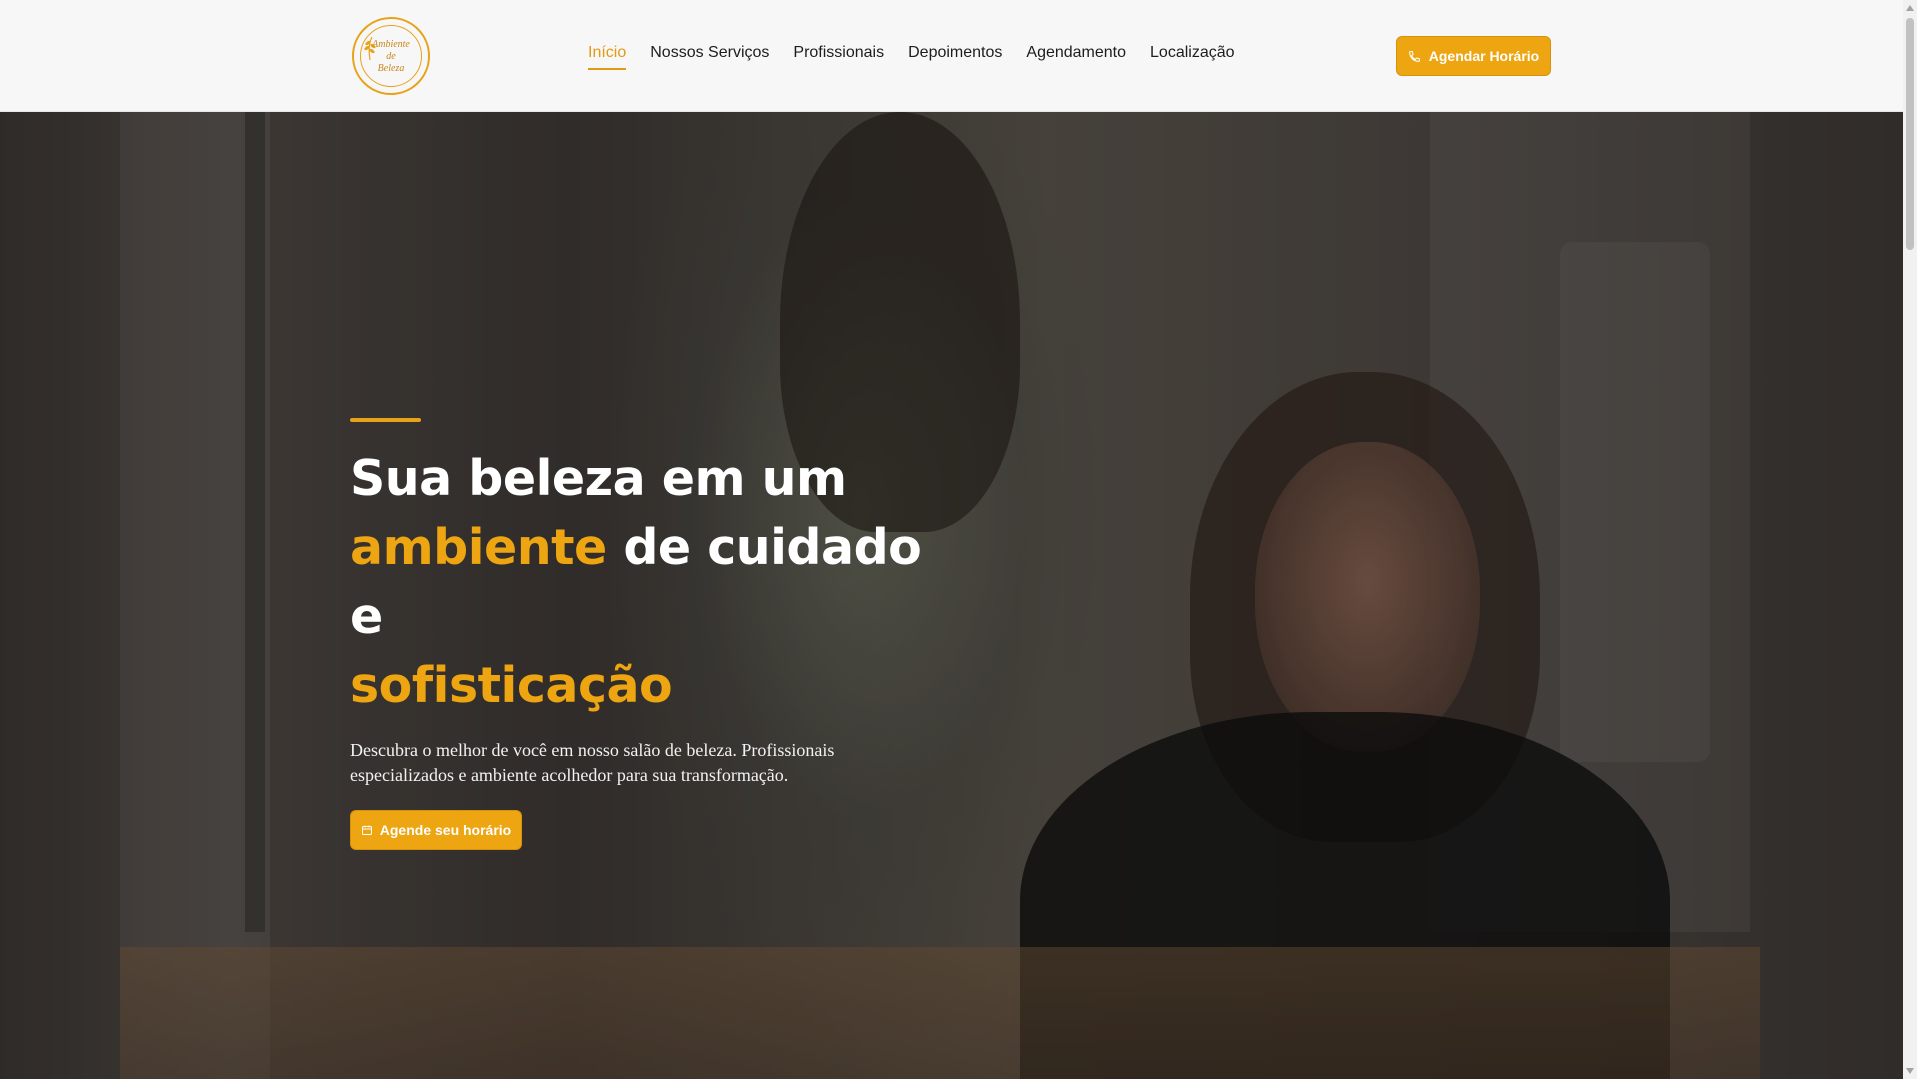 This screenshot has width=1917, height=1079. What do you see at coordinates (1910, 134) in the screenshot?
I see `scrollbar-thumb` at bounding box center [1910, 134].